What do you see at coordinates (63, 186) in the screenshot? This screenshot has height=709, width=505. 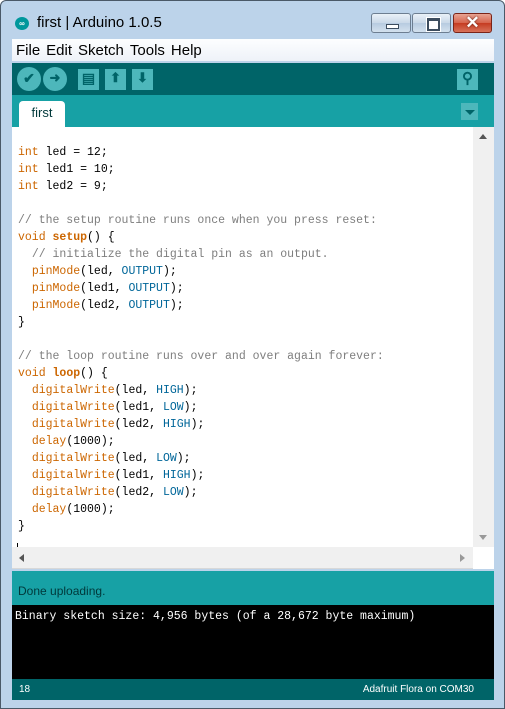 I see `code-line: int led2 = 9;` at bounding box center [63, 186].